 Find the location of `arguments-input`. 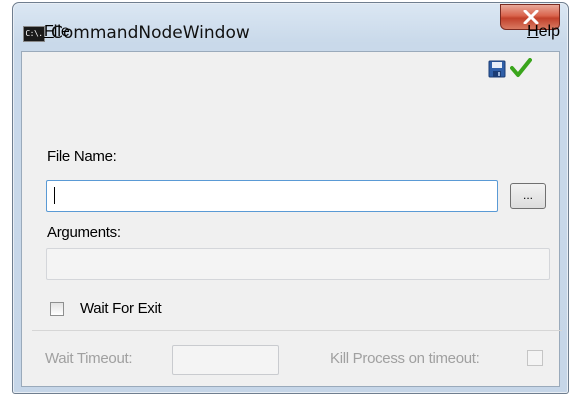

arguments-input is located at coordinates (298, 264).